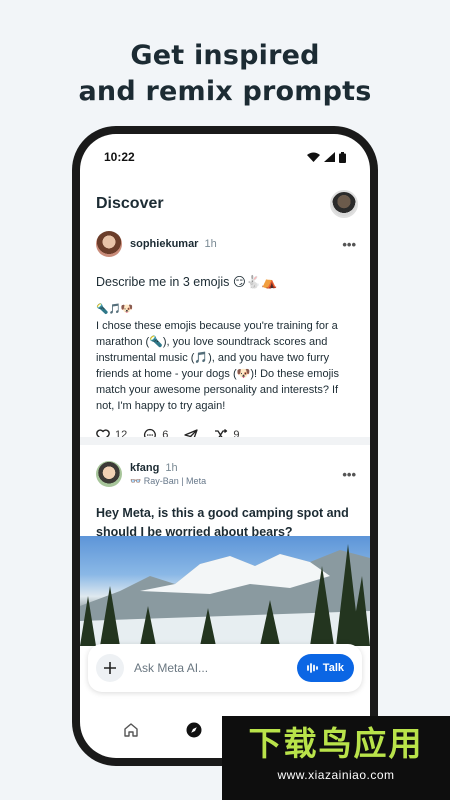 The image size is (450, 800). Describe the element at coordinates (119, 157) in the screenshot. I see `status-time: 10:22` at that location.